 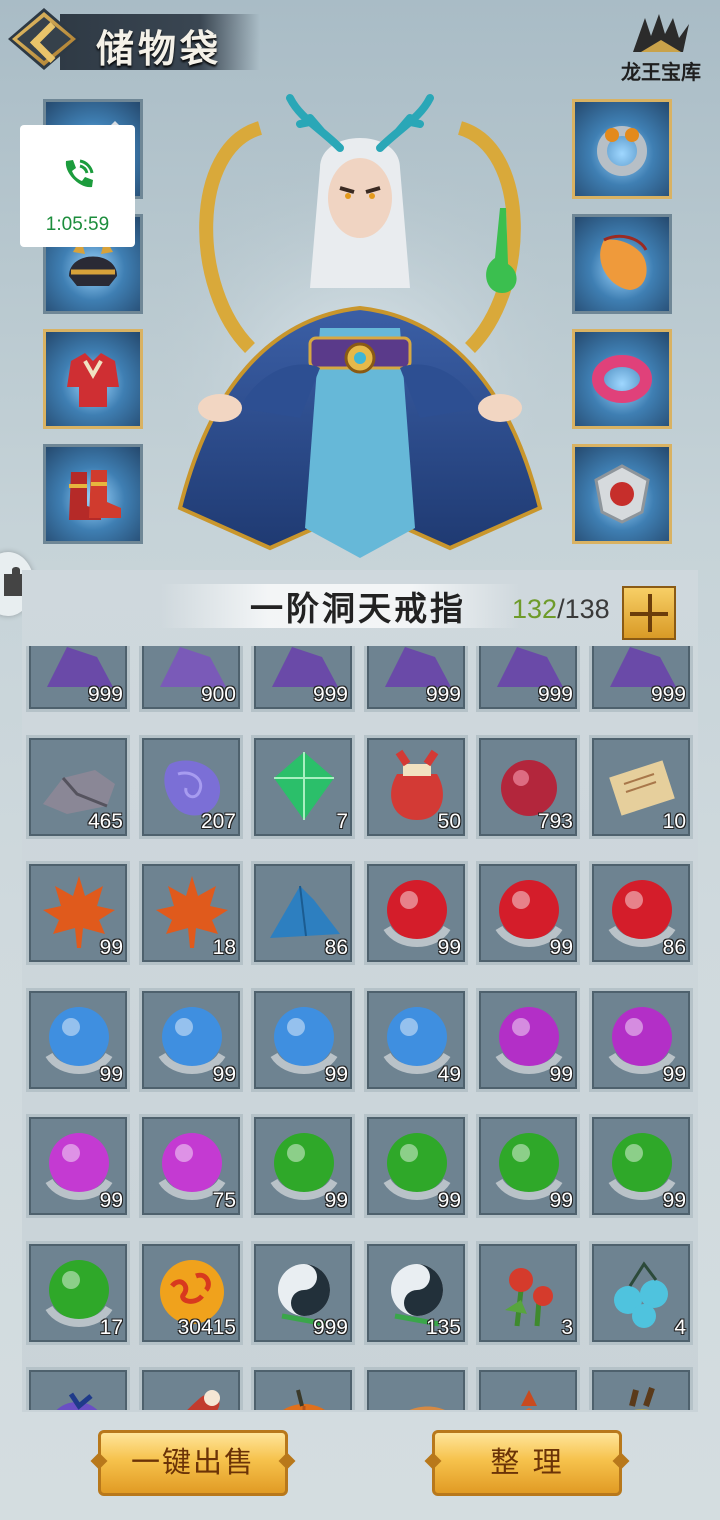 I want to click on inventory-slot: 18, so click(x=191, y=913).